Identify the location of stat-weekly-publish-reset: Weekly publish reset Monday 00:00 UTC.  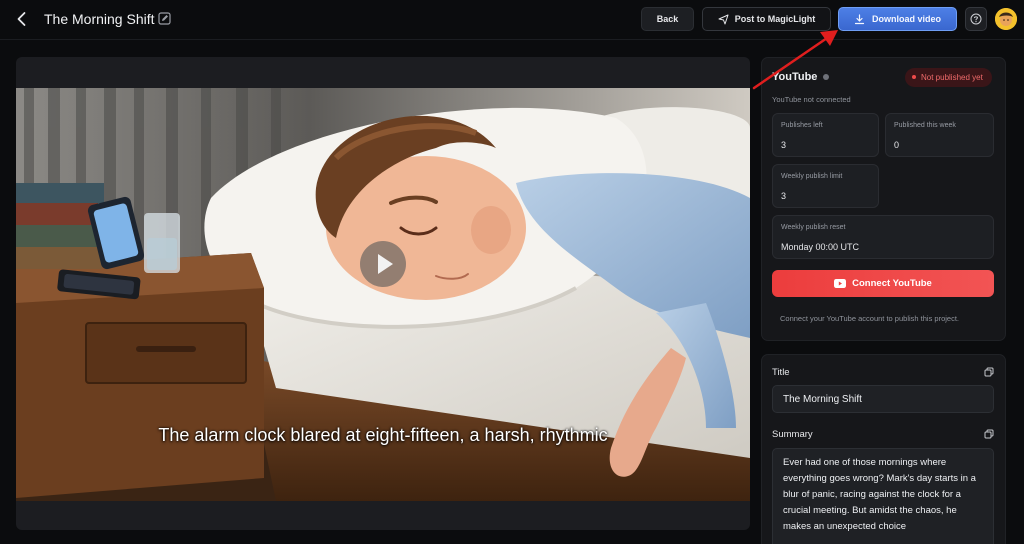
(883, 237).